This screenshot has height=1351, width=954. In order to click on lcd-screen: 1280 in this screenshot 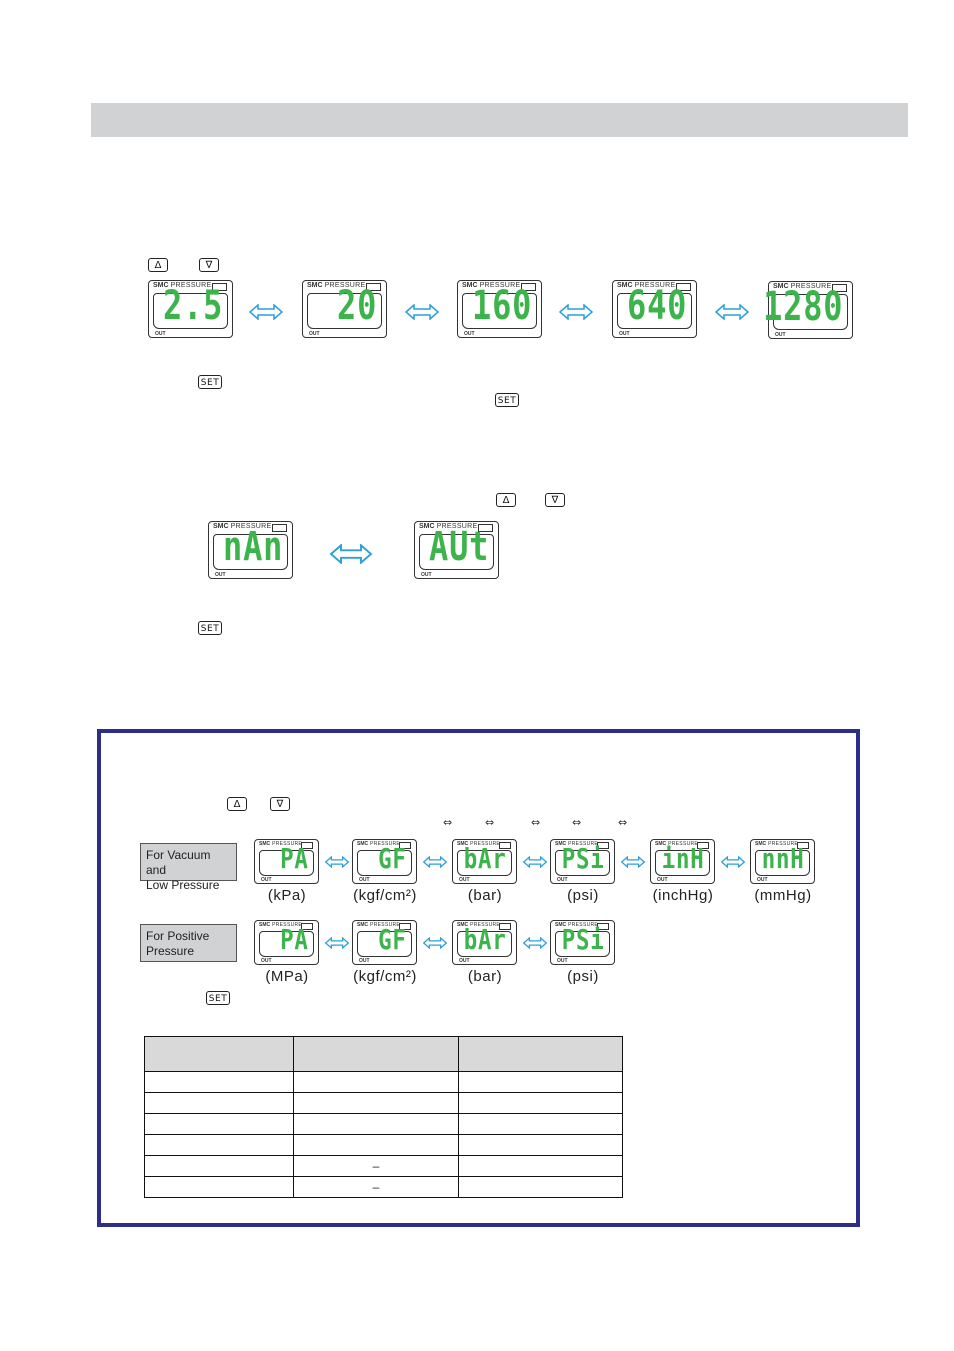, I will do `click(805, 308)`.